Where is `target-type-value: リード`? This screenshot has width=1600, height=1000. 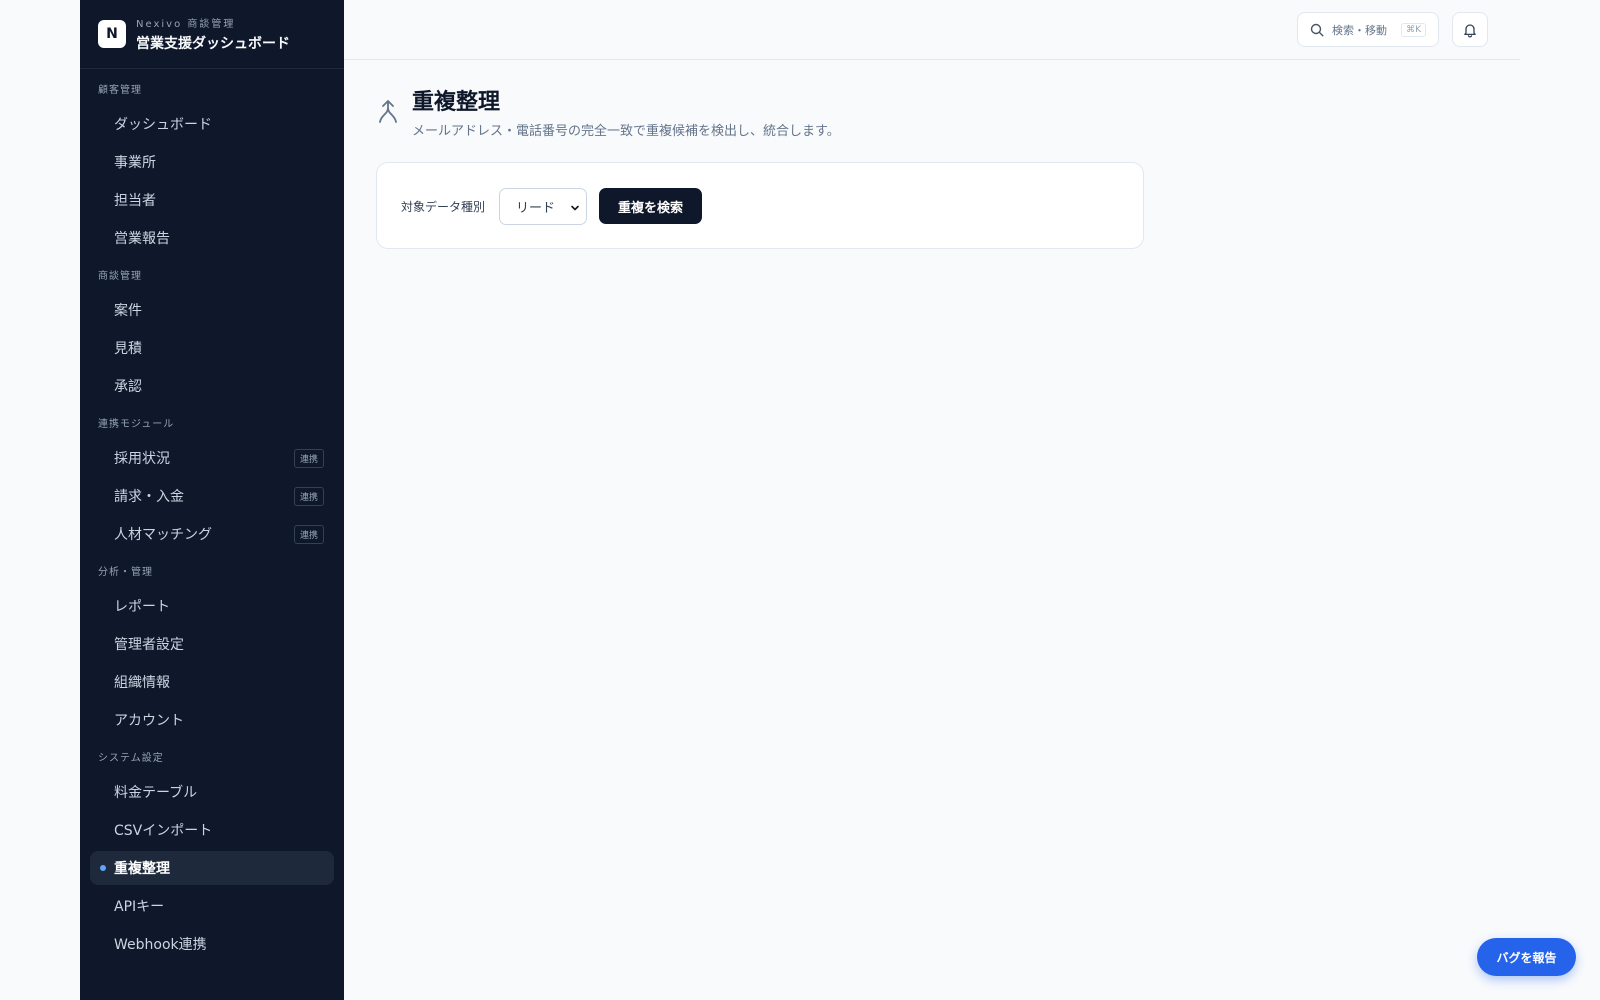
target-type-value: リード is located at coordinates (536, 208).